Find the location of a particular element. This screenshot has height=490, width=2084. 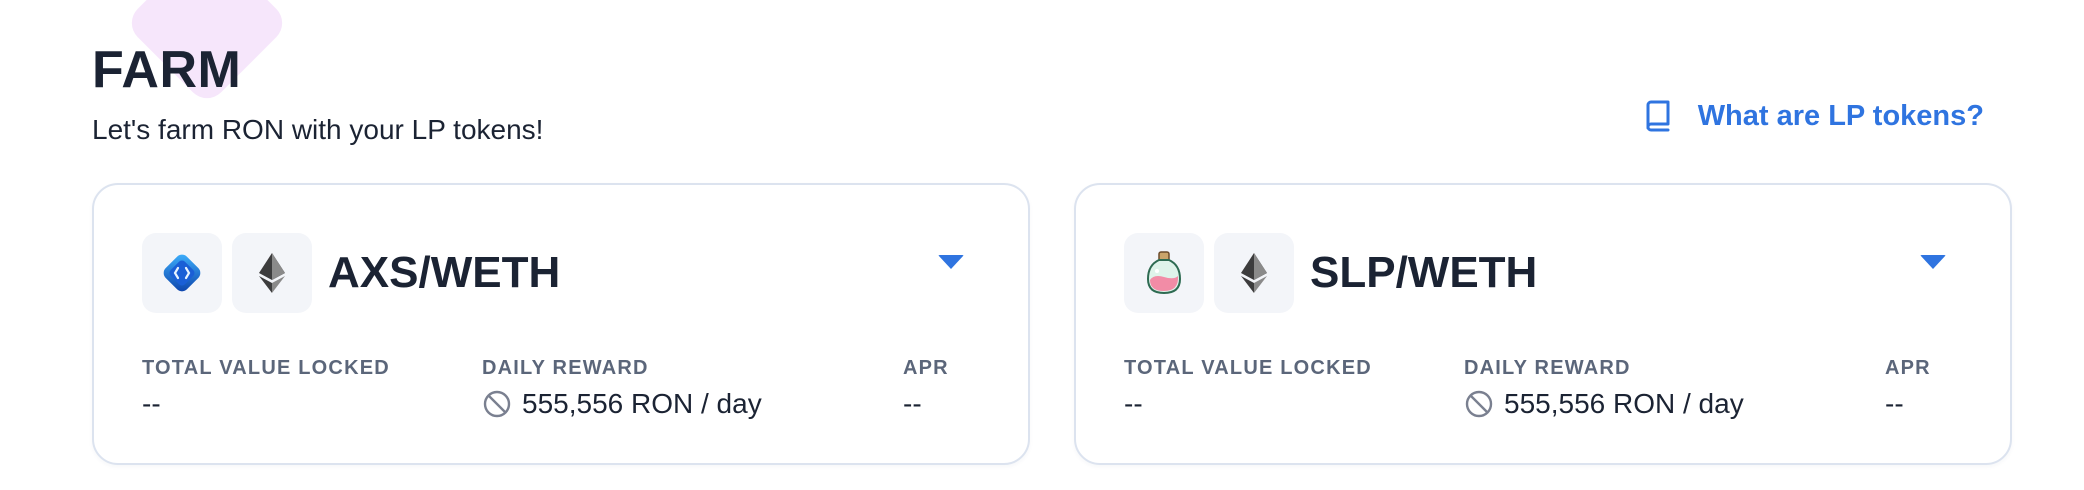

book-icon is located at coordinates (1658, 116).